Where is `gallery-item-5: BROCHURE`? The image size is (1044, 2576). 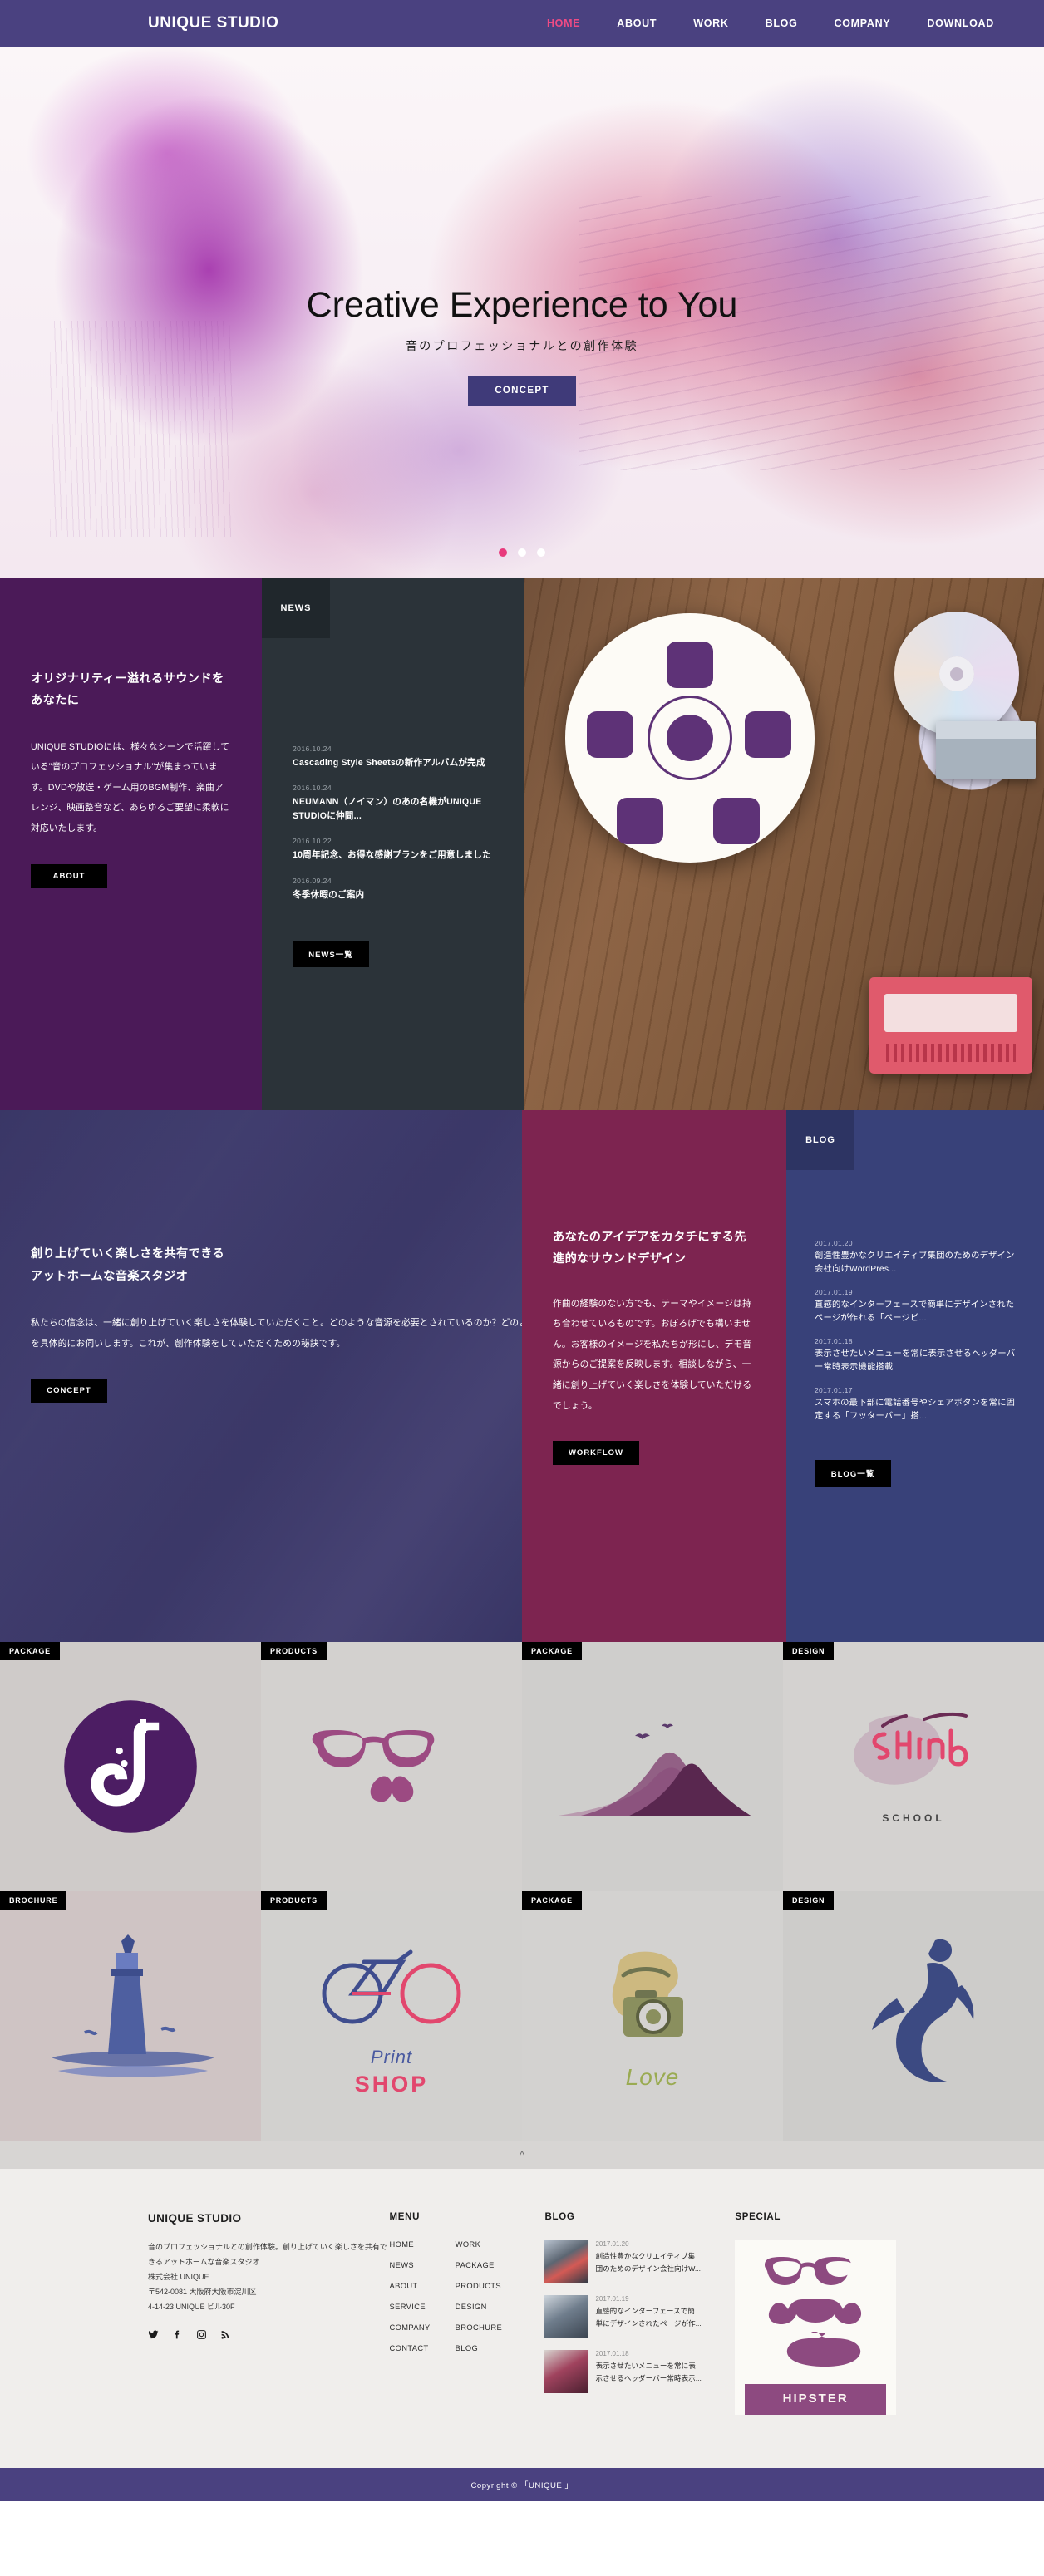 gallery-item-5: BROCHURE is located at coordinates (130, 2016).